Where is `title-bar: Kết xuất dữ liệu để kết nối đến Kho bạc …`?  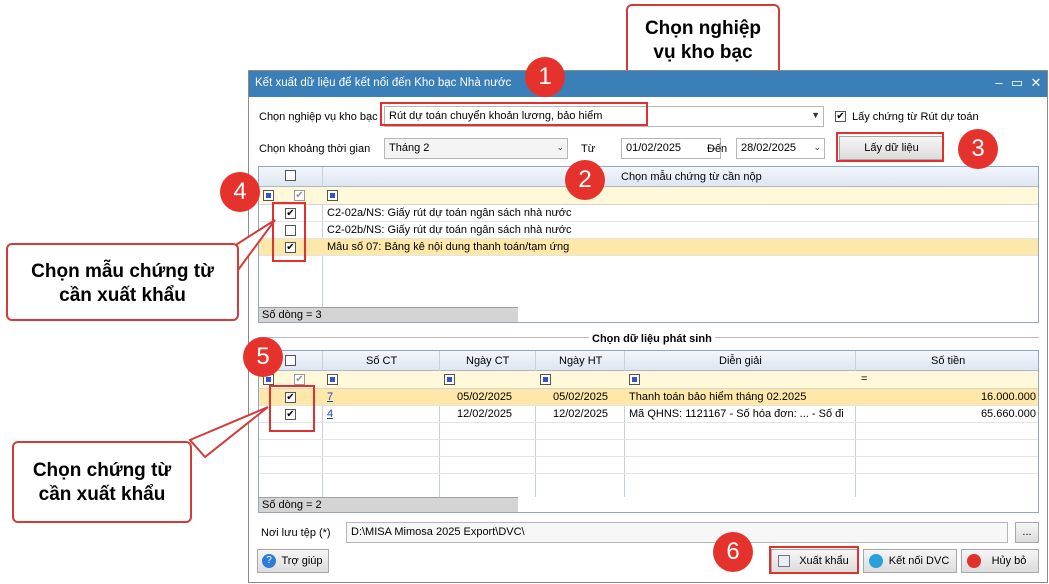 title-bar: Kết xuất dữ liệu để kết nối đến Kho bạc … is located at coordinates (648, 84).